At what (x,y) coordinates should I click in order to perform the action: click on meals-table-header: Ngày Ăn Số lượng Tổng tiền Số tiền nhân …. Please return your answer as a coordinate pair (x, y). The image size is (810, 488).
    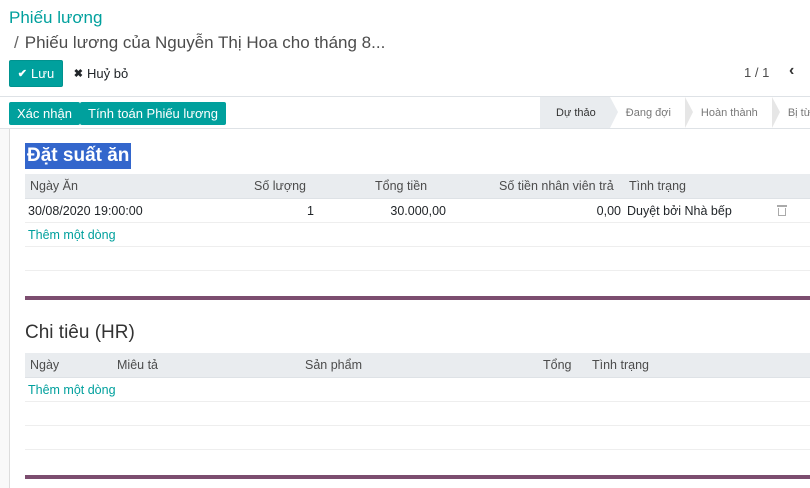
    Looking at the image, I should click on (417, 186).